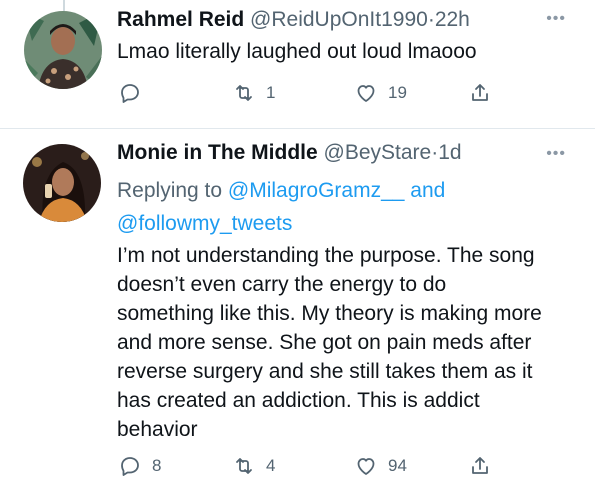  Describe the element at coordinates (339, 19) in the screenshot. I see `user-handle: @ReidUpOnIt1990` at that location.